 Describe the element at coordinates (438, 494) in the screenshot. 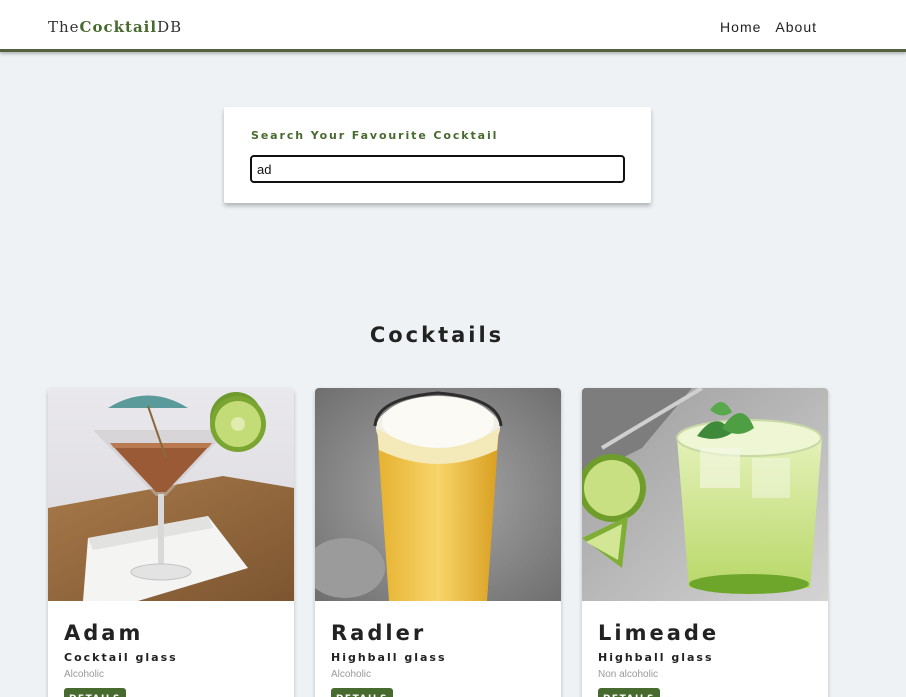

I see `beer-pint-photo` at that location.